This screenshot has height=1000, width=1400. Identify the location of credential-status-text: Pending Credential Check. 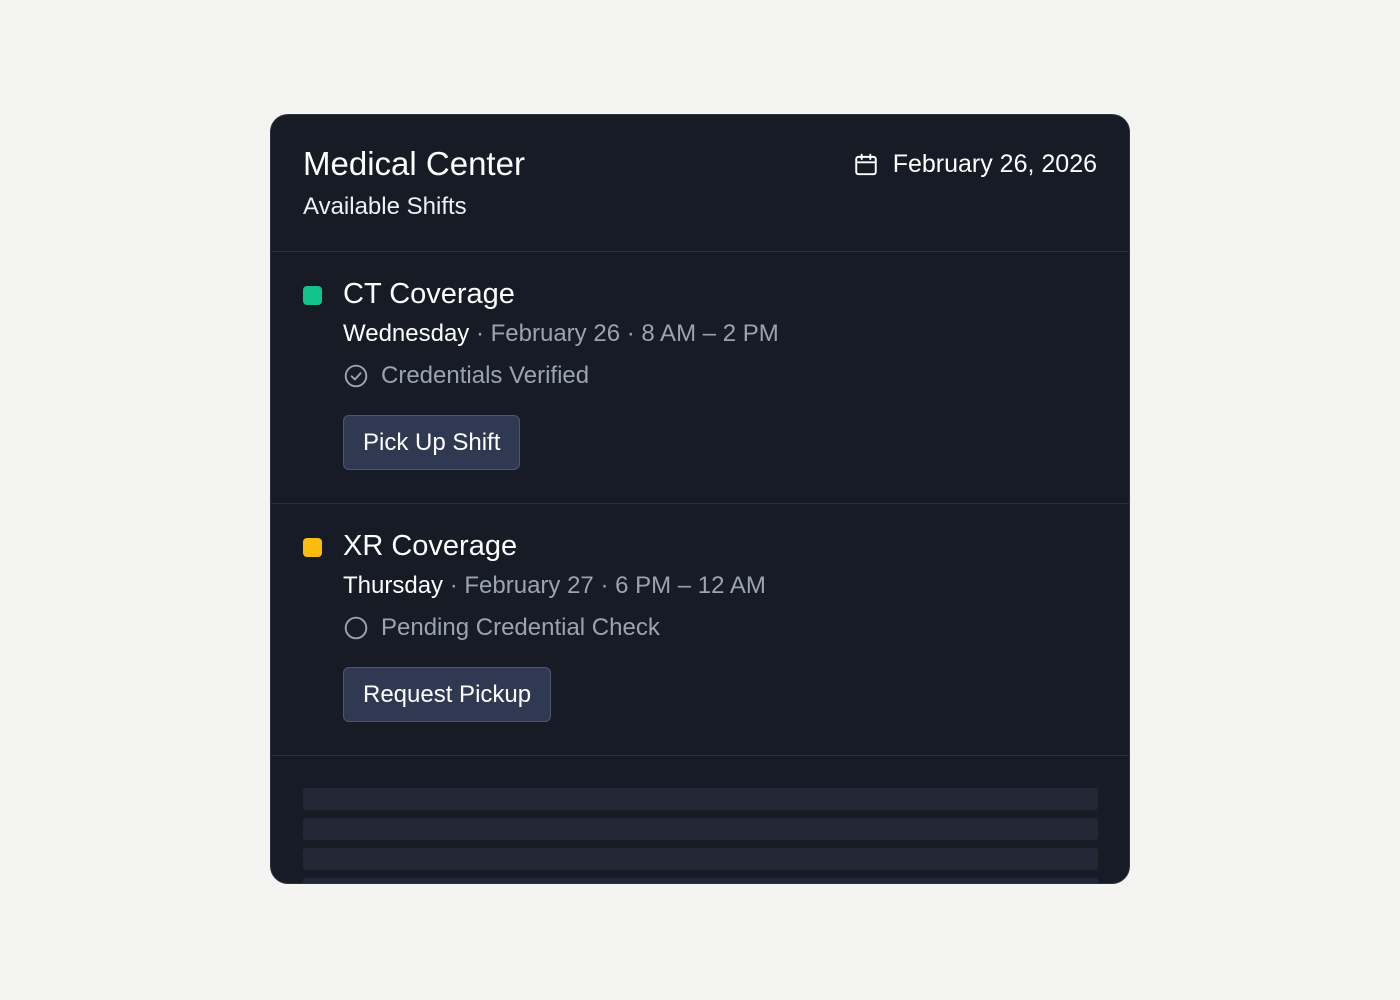
(520, 627).